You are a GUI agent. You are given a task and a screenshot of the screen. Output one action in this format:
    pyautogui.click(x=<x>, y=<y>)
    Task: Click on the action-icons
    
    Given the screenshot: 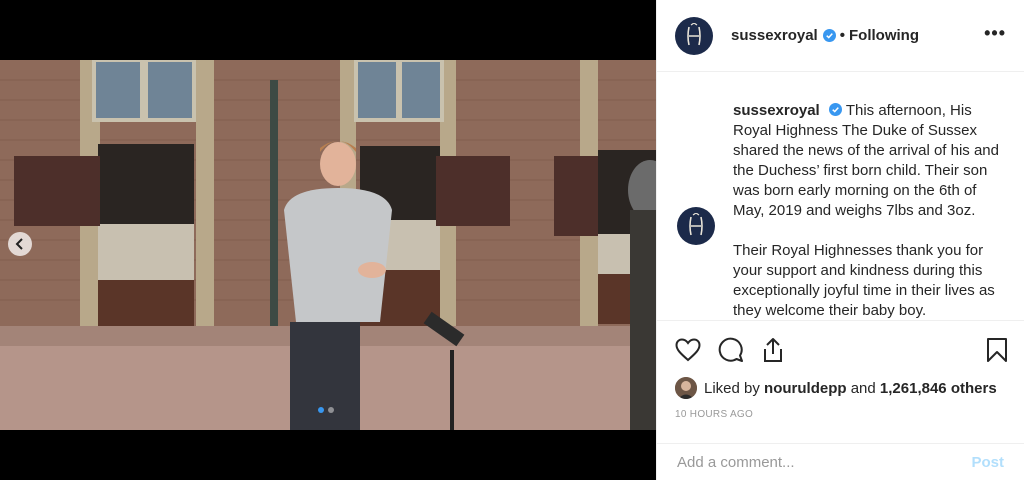 What is the action you would take?
    pyautogui.click(x=841, y=350)
    